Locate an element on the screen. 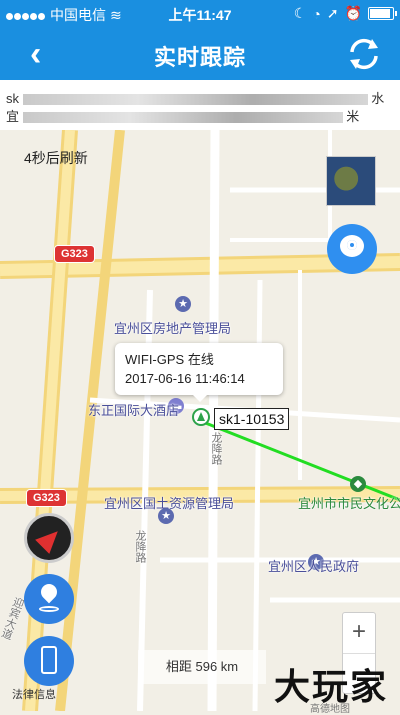 This screenshot has height=715, width=400. alarm-icon: ⏰ is located at coordinates (353, 13).